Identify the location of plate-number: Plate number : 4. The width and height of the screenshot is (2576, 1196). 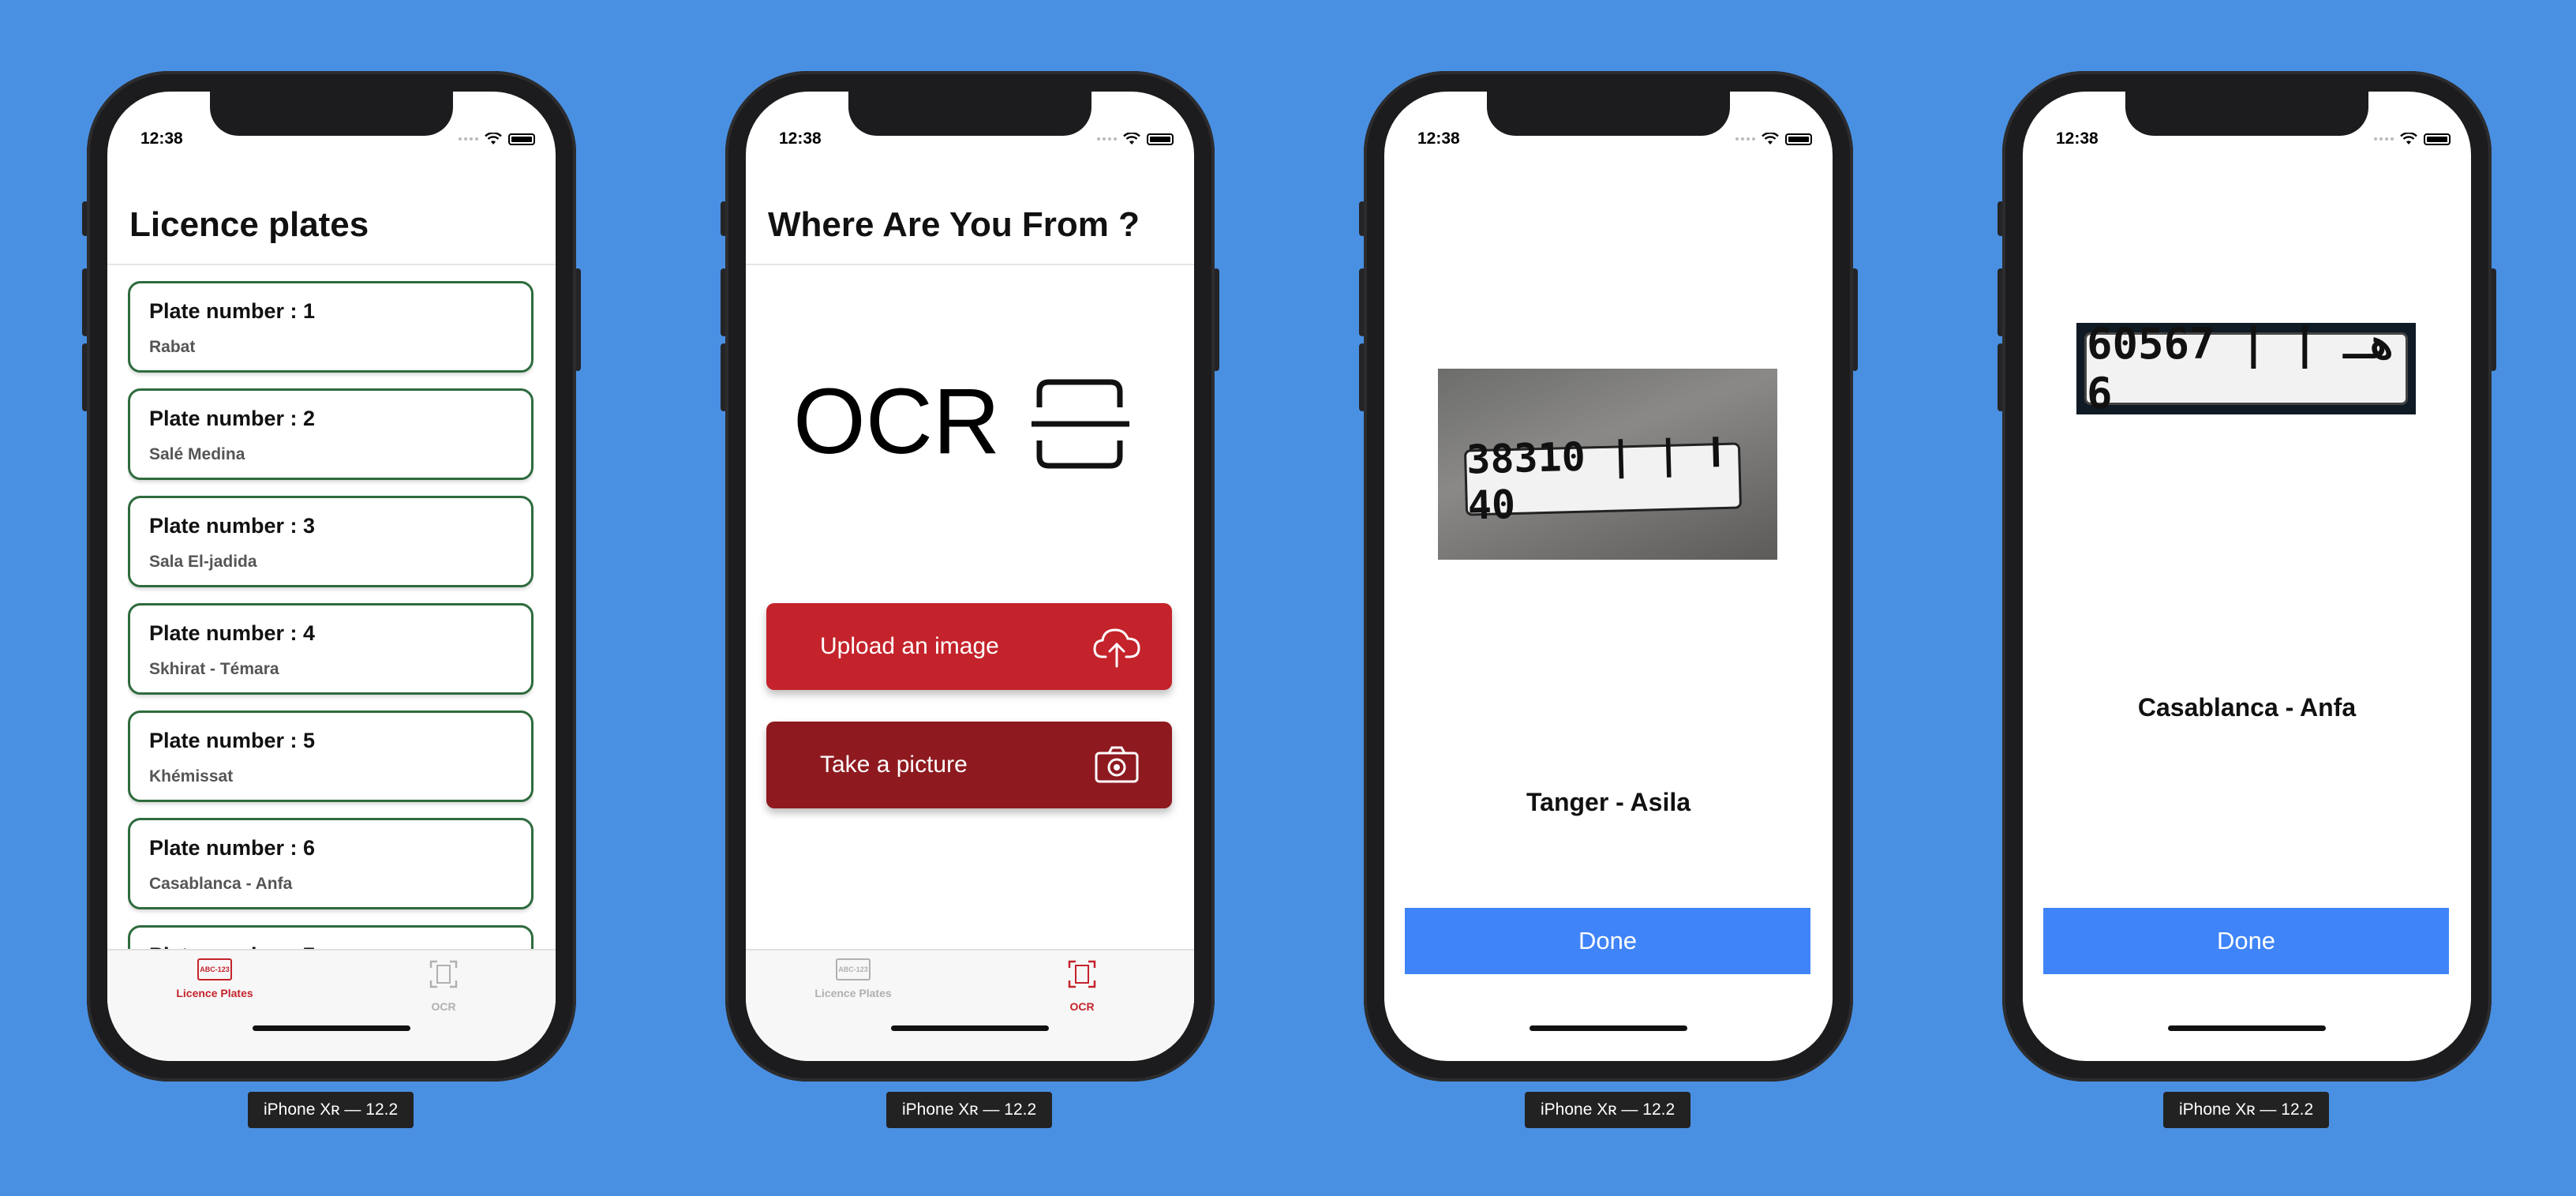
(232, 633).